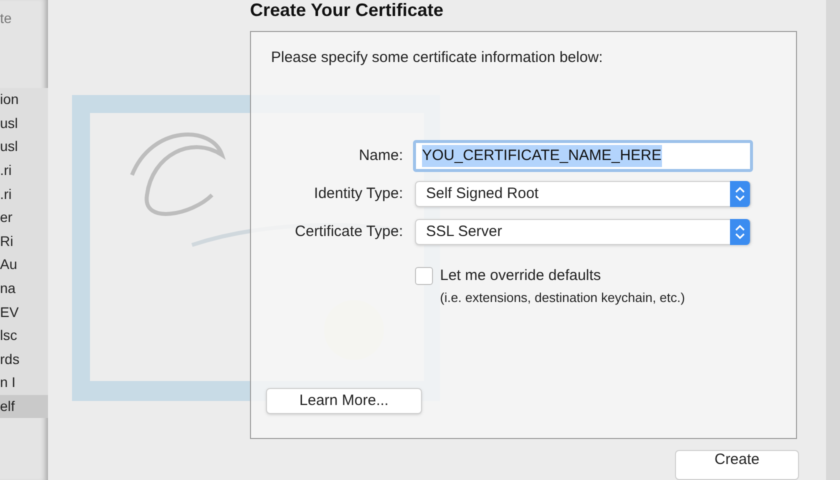  What do you see at coordinates (562, 297) in the screenshot?
I see `checkbox-note: (i.e. extensions, destination keychain, etc.)` at bounding box center [562, 297].